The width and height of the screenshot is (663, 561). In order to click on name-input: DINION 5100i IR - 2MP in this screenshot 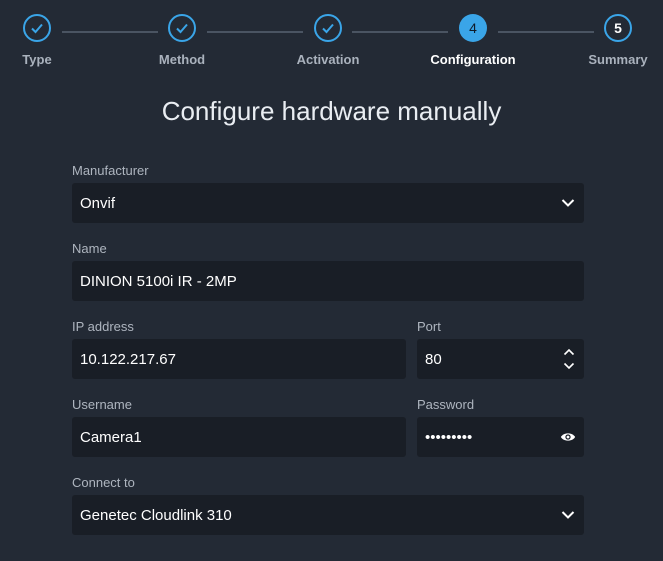, I will do `click(328, 281)`.